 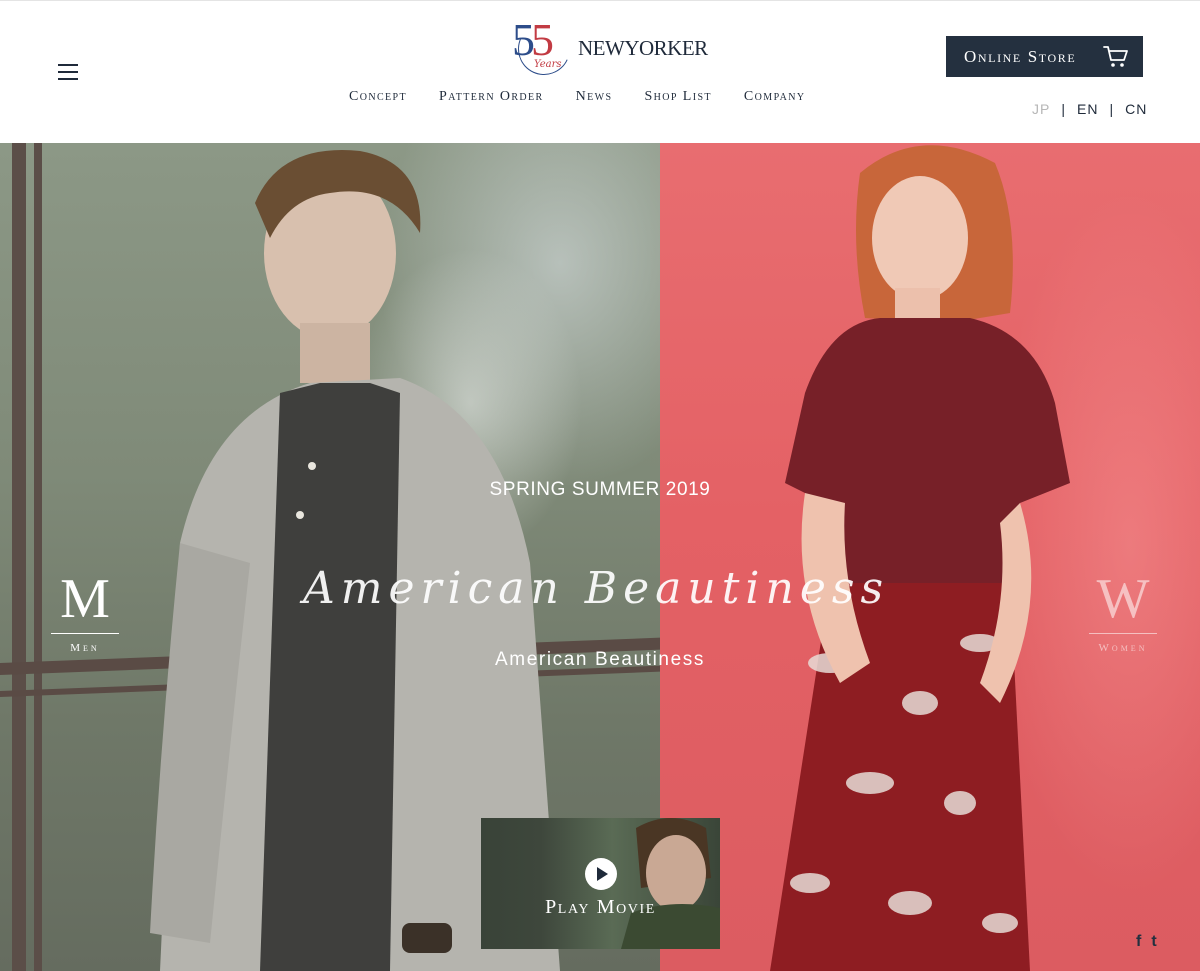 I want to click on logo-wordmark: NEWYORKER, so click(x=643, y=48).